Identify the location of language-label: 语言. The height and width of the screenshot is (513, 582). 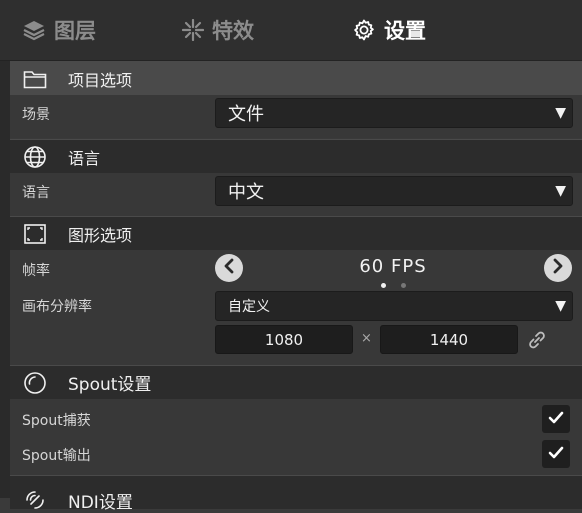
(36, 193).